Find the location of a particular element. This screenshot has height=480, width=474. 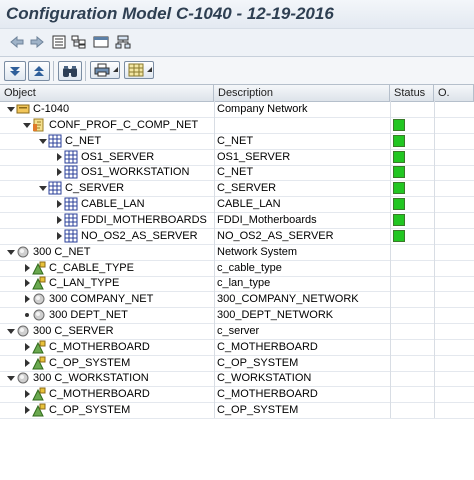

tree-row: C-1040 Company Network is located at coordinates (237, 109).